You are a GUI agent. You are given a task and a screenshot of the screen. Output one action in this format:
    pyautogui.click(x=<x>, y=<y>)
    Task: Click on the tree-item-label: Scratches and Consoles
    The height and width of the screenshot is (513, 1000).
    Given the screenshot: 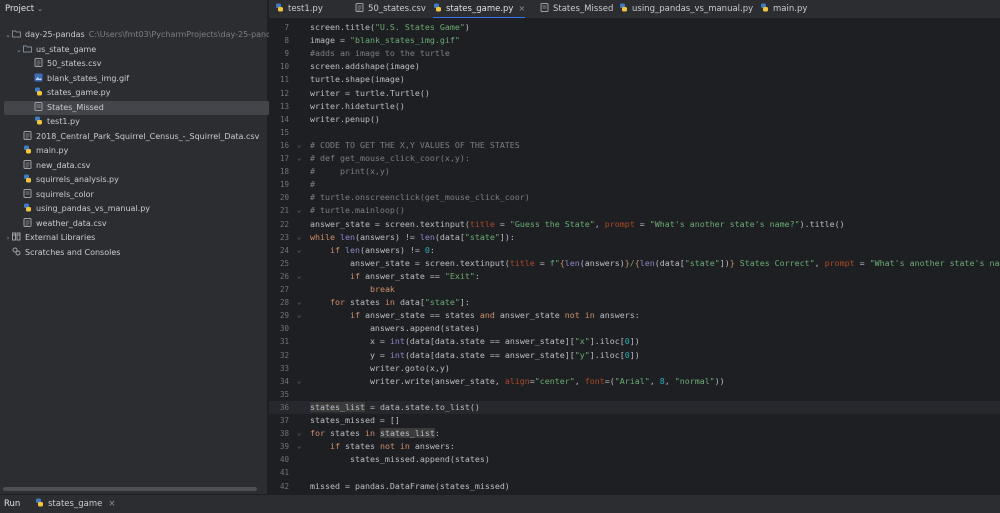 What is the action you would take?
    pyautogui.click(x=73, y=252)
    